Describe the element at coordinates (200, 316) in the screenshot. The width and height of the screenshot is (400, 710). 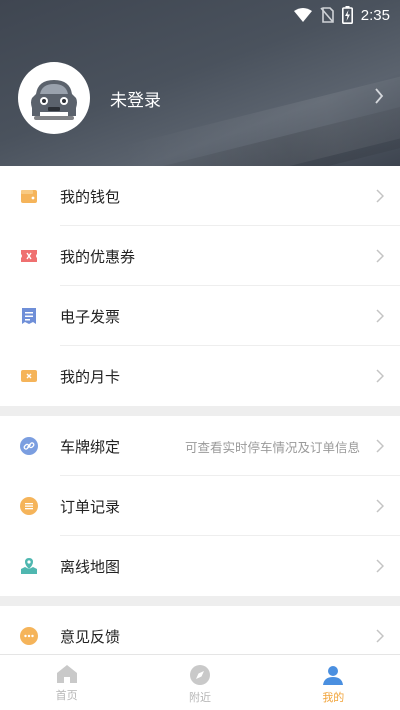
I see `menu-item-invoice: 电子发票` at that location.